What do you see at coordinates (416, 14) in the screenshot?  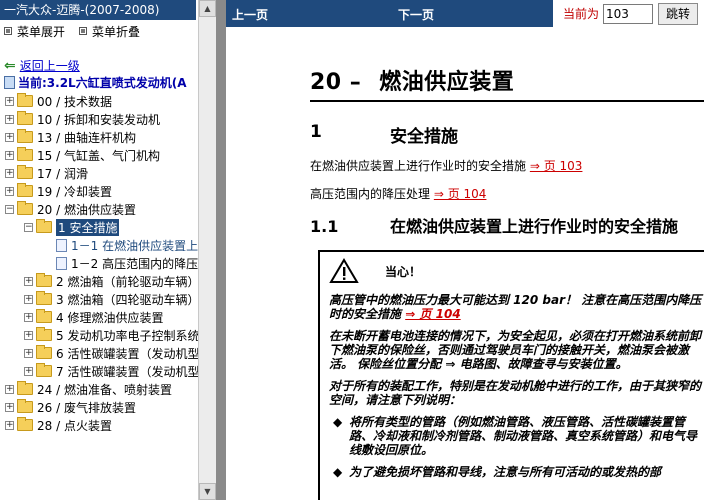 I see `next-page-button: 下一页` at bounding box center [416, 14].